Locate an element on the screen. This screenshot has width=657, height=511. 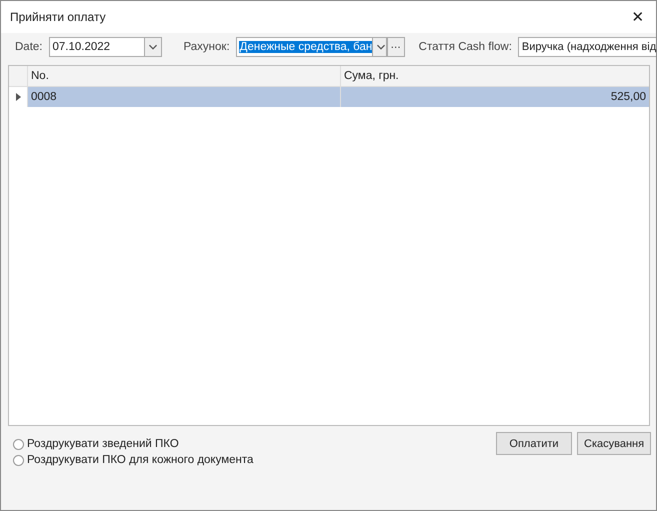
date-field: 07.10.2022 is located at coordinates (105, 47).